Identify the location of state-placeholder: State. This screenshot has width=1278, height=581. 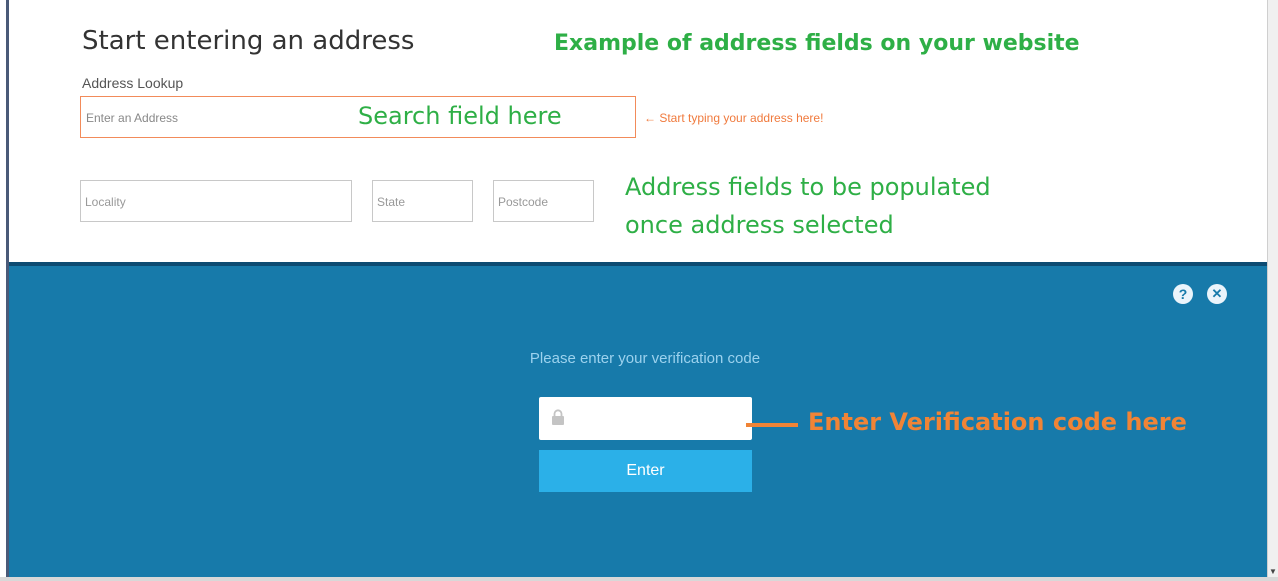
(391, 202).